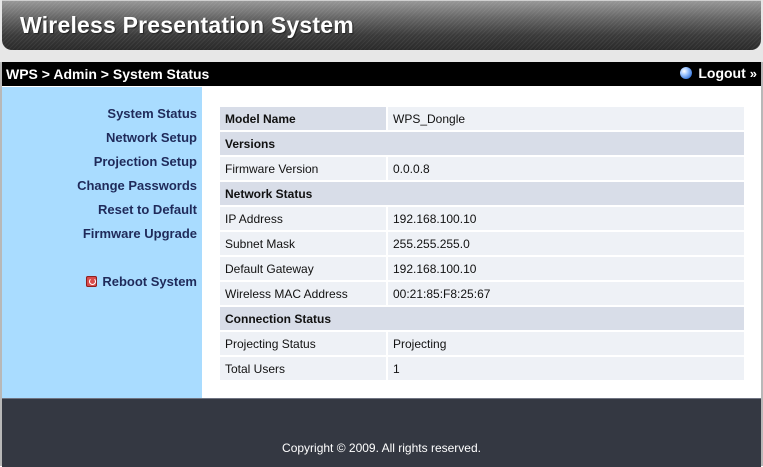 This screenshot has height=467, width=763. What do you see at coordinates (566, 218) in the screenshot?
I see `ip-address-value: 192.168.100.10` at bounding box center [566, 218].